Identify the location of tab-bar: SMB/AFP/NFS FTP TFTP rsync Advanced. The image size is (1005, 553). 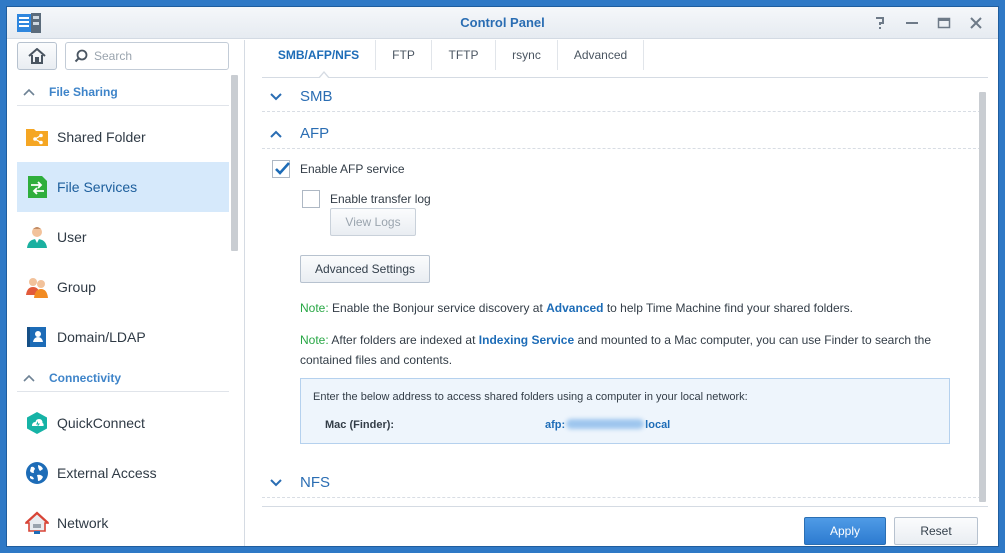
(625, 59).